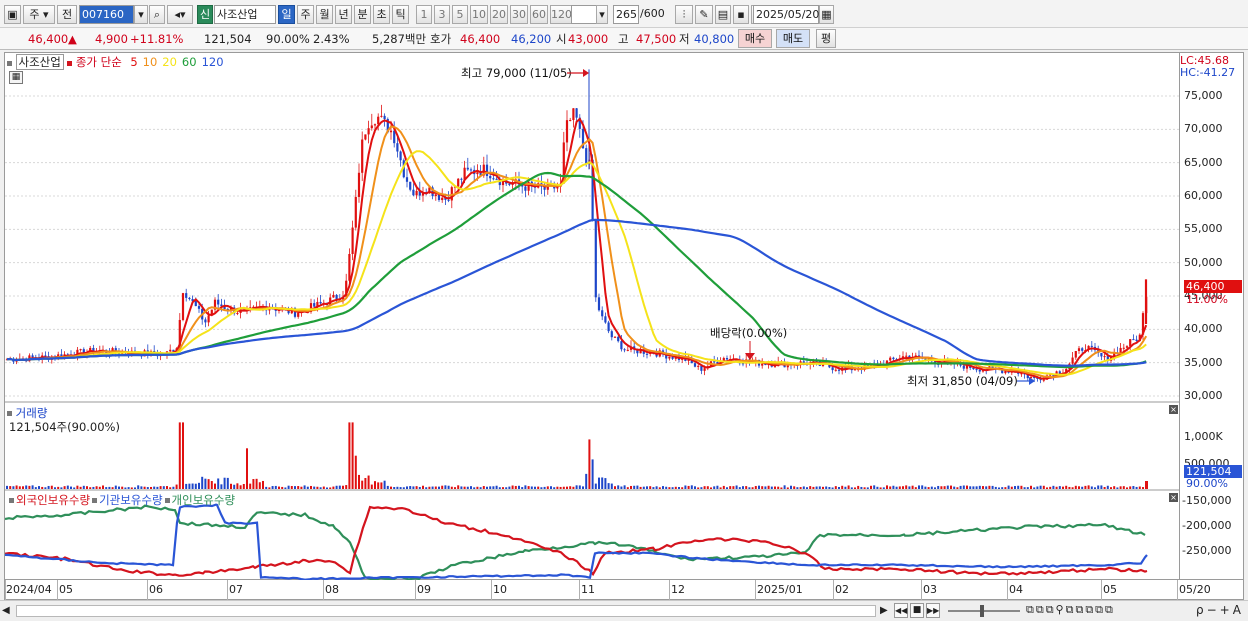 The width and height of the screenshot is (1248, 621). I want to click on prev-button: 전, so click(67, 14).